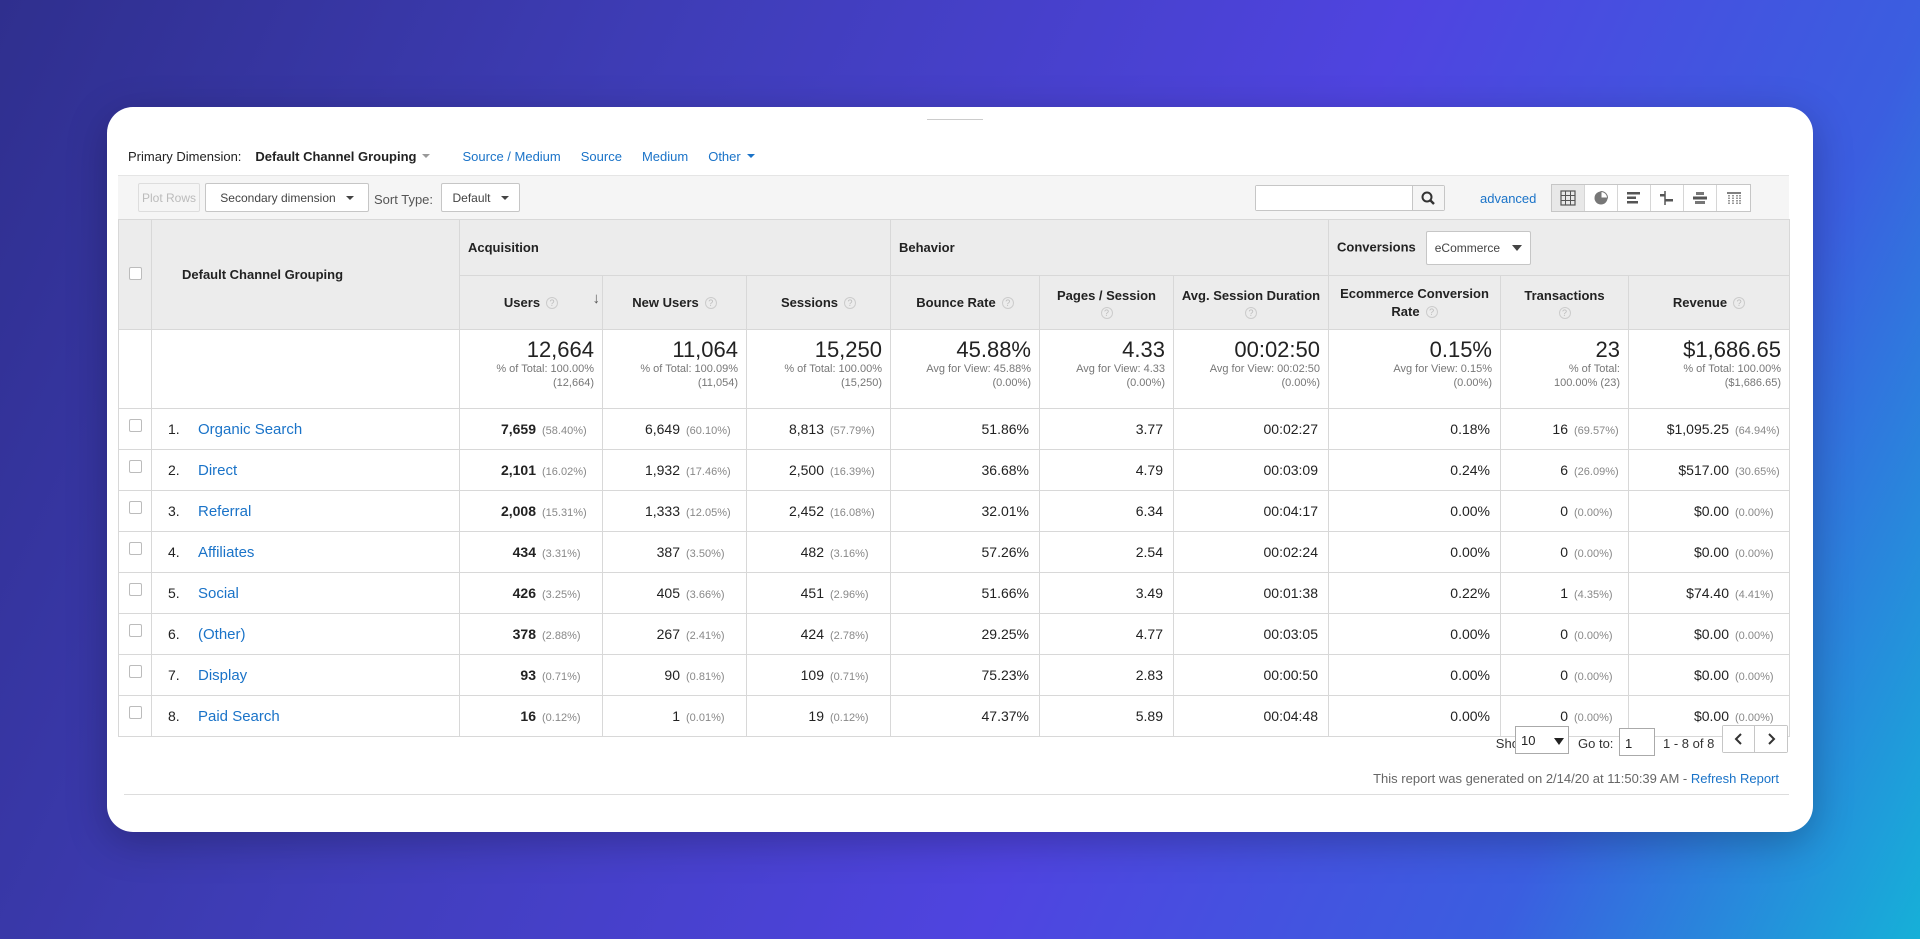 The image size is (1920, 939). I want to click on goto-input: 1, so click(1637, 742).